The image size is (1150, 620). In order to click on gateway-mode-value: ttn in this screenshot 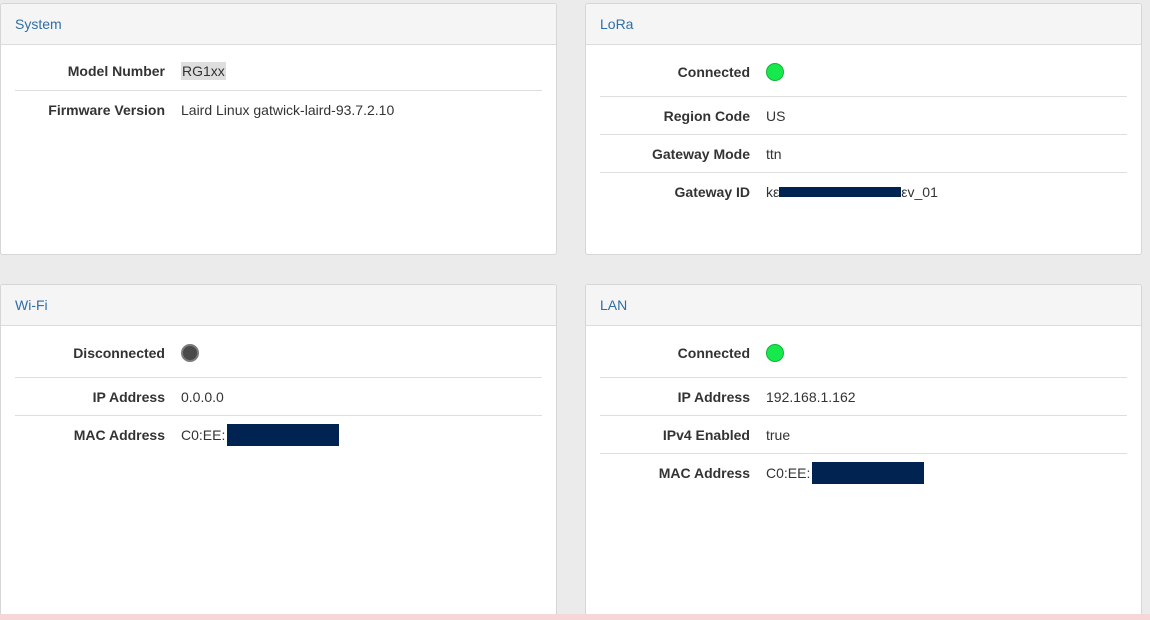, I will do `click(774, 153)`.